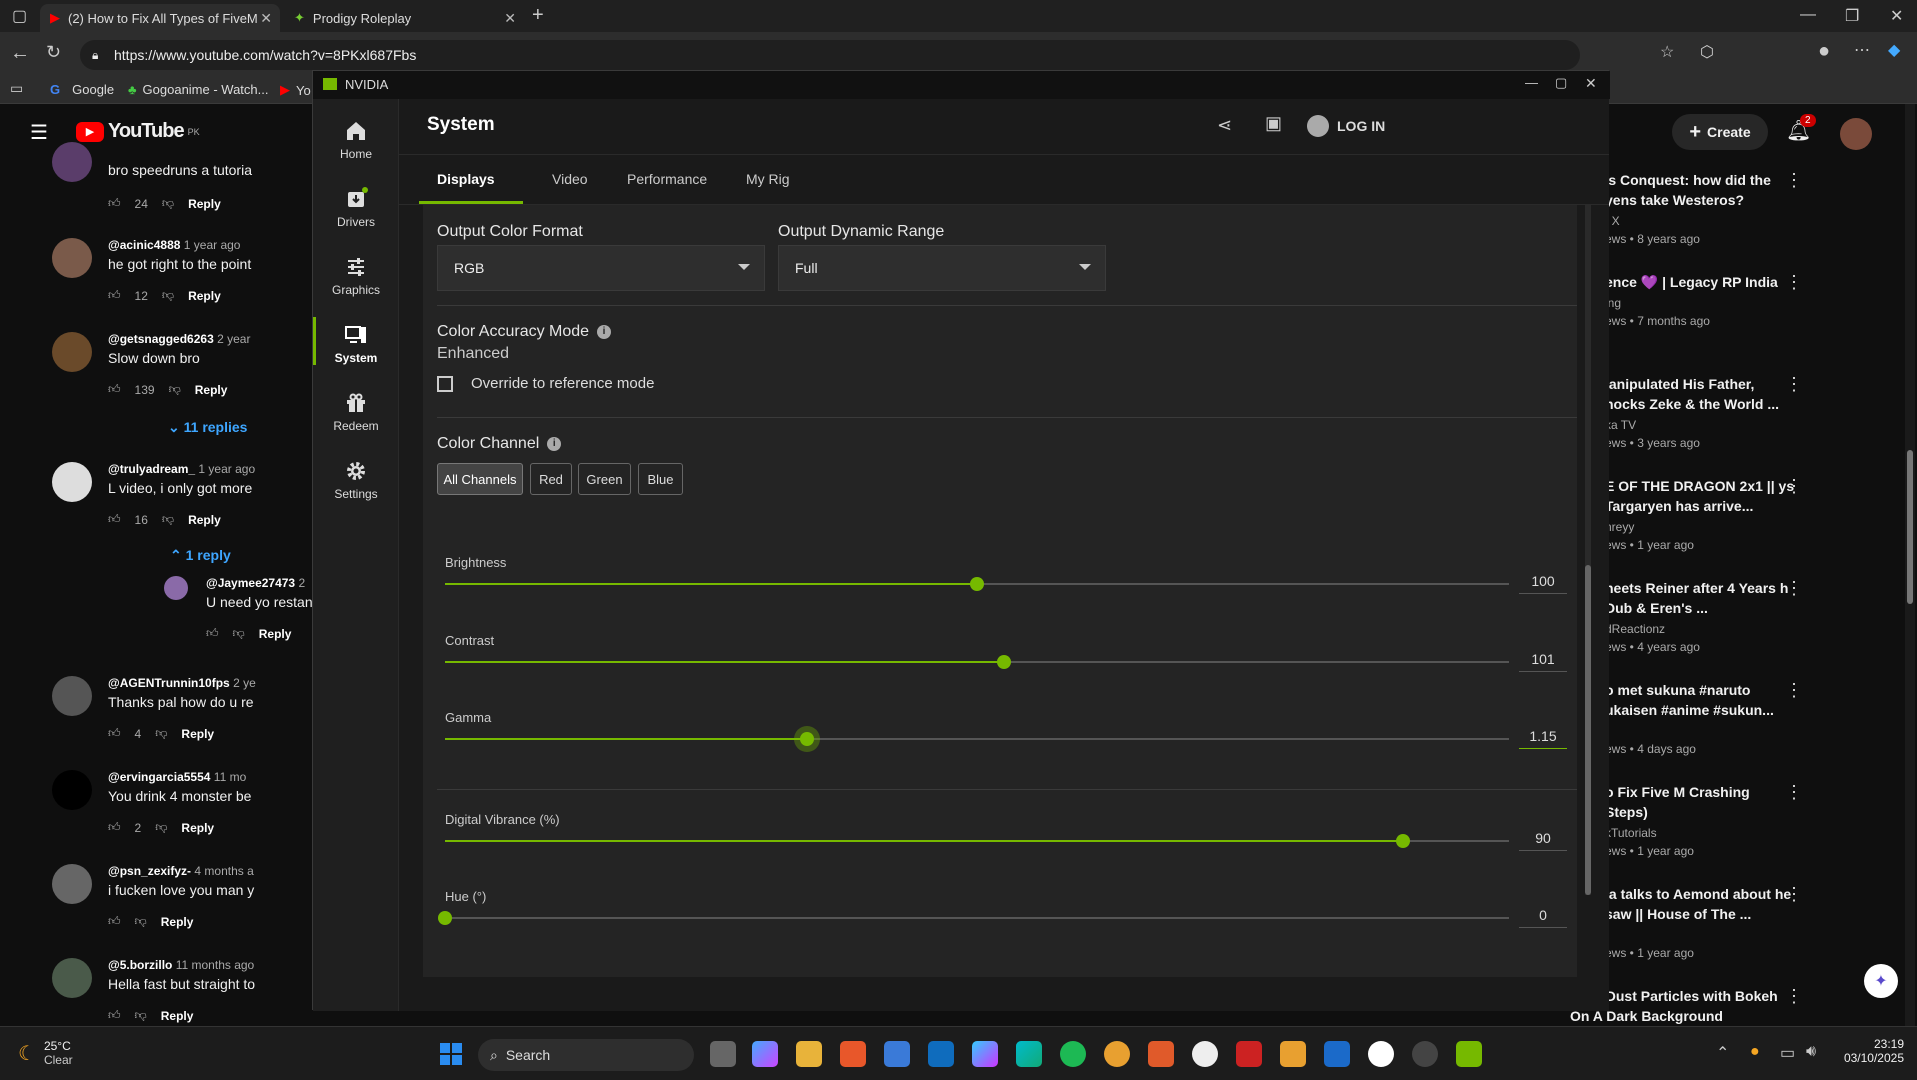 This screenshot has height=1080, width=1917. What do you see at coordinates (545, 383) in the screenshot?
I see `override-checkbox-row: Override to reference mode` at bounding box center [545, 383].